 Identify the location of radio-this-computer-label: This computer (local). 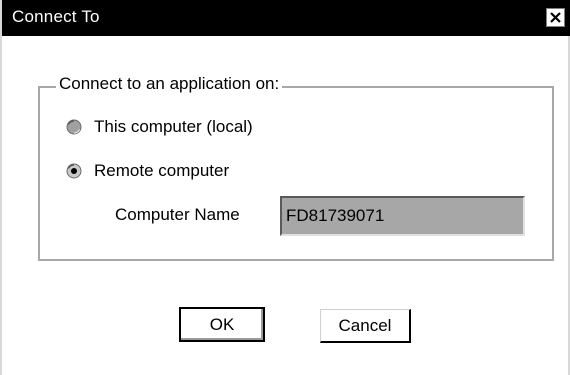
(173, 126).